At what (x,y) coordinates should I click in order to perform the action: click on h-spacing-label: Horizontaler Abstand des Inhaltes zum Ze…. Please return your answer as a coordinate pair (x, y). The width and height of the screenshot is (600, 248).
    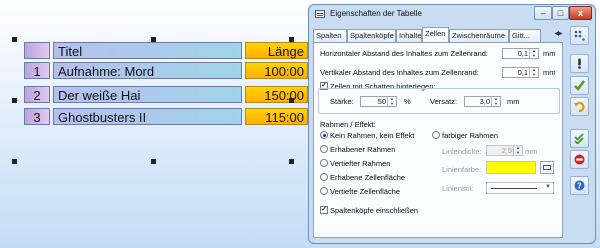
    Looking at the image, I should click on (404, 53).